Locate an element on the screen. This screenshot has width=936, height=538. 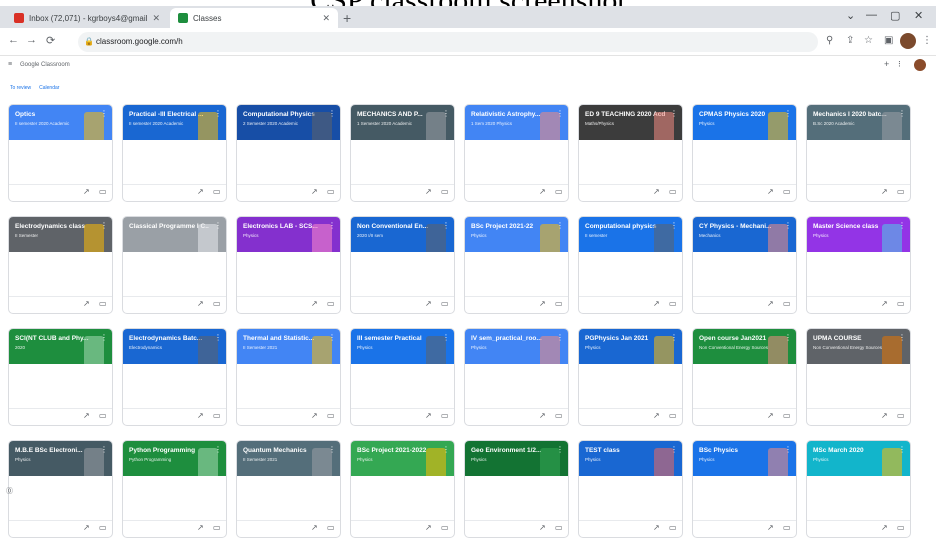
back-icon: ← is located at coordinates (13, 40).